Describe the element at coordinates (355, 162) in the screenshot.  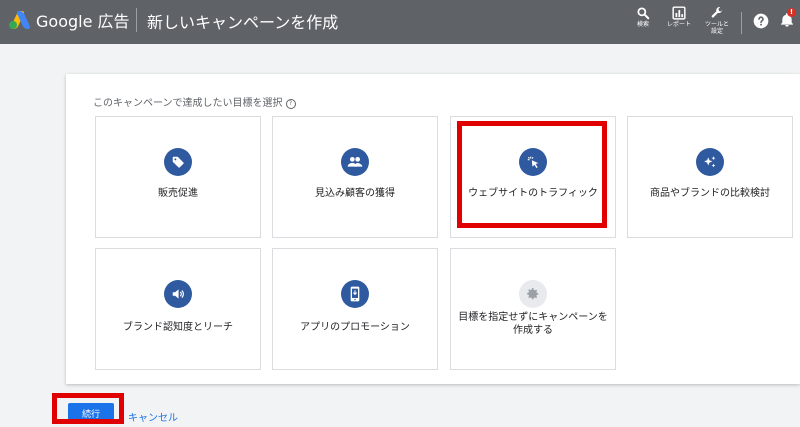
I see `people-icon` at that location.